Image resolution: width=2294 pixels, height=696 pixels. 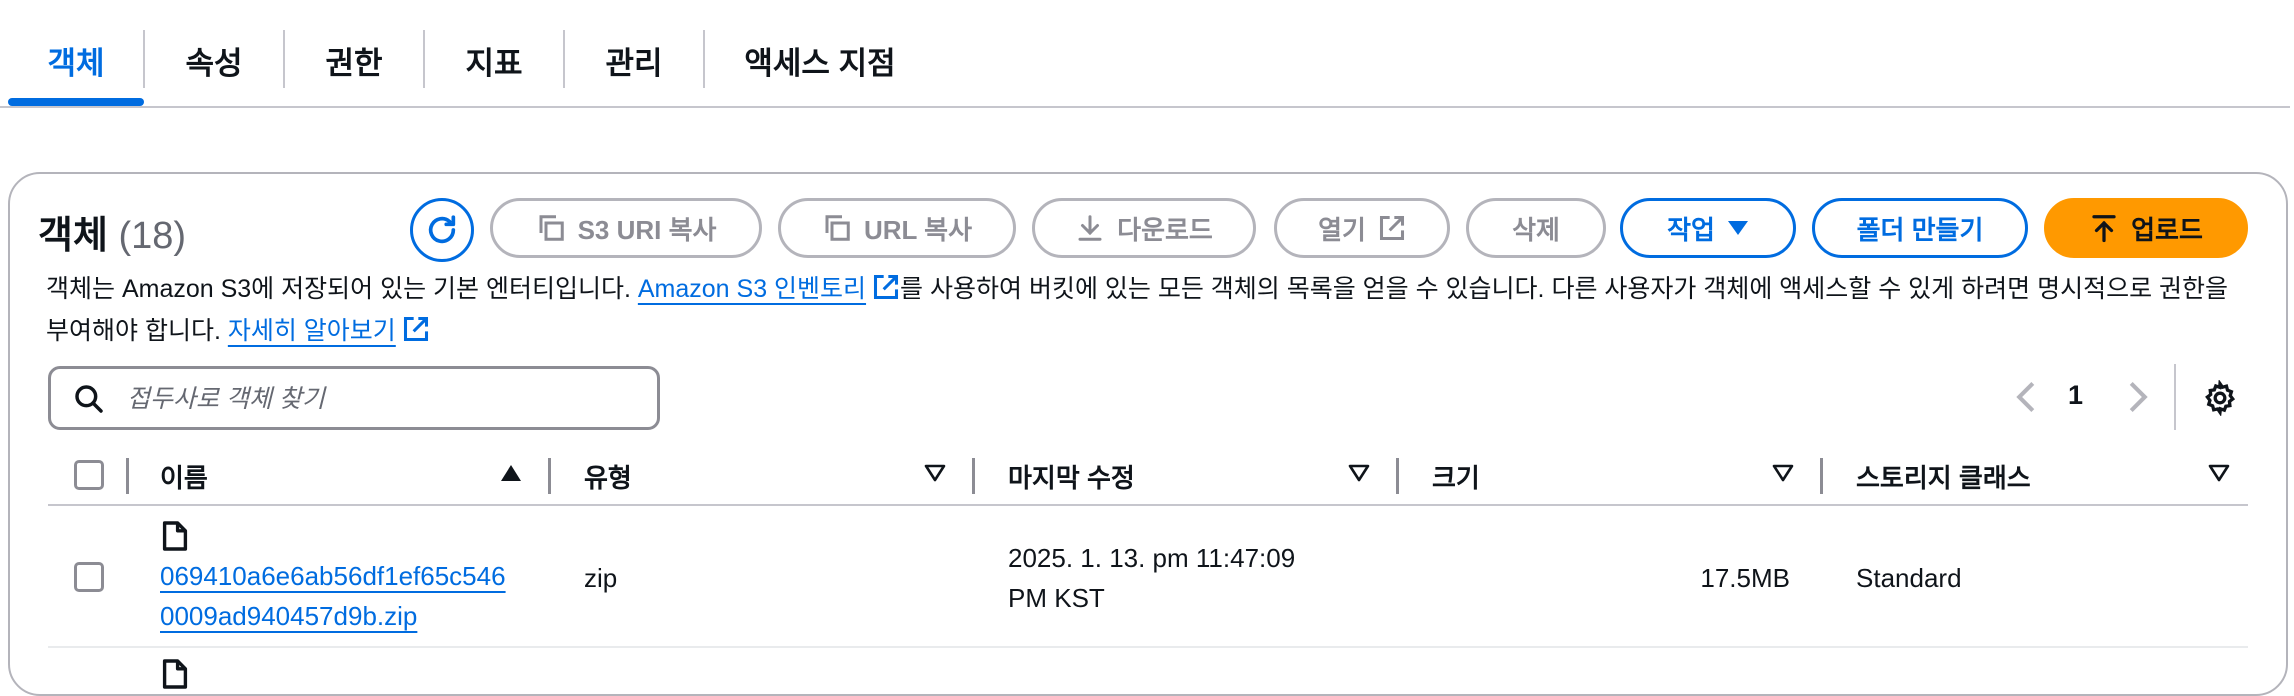 I want to click on open-button: 열기, so click(x=1362, y=228).